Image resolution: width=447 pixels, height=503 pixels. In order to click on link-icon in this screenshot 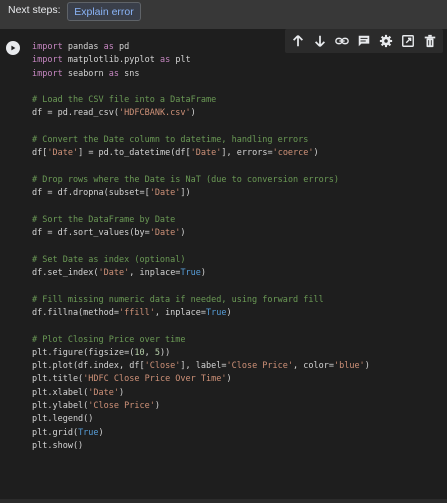, I will do `click(342, 41)`.